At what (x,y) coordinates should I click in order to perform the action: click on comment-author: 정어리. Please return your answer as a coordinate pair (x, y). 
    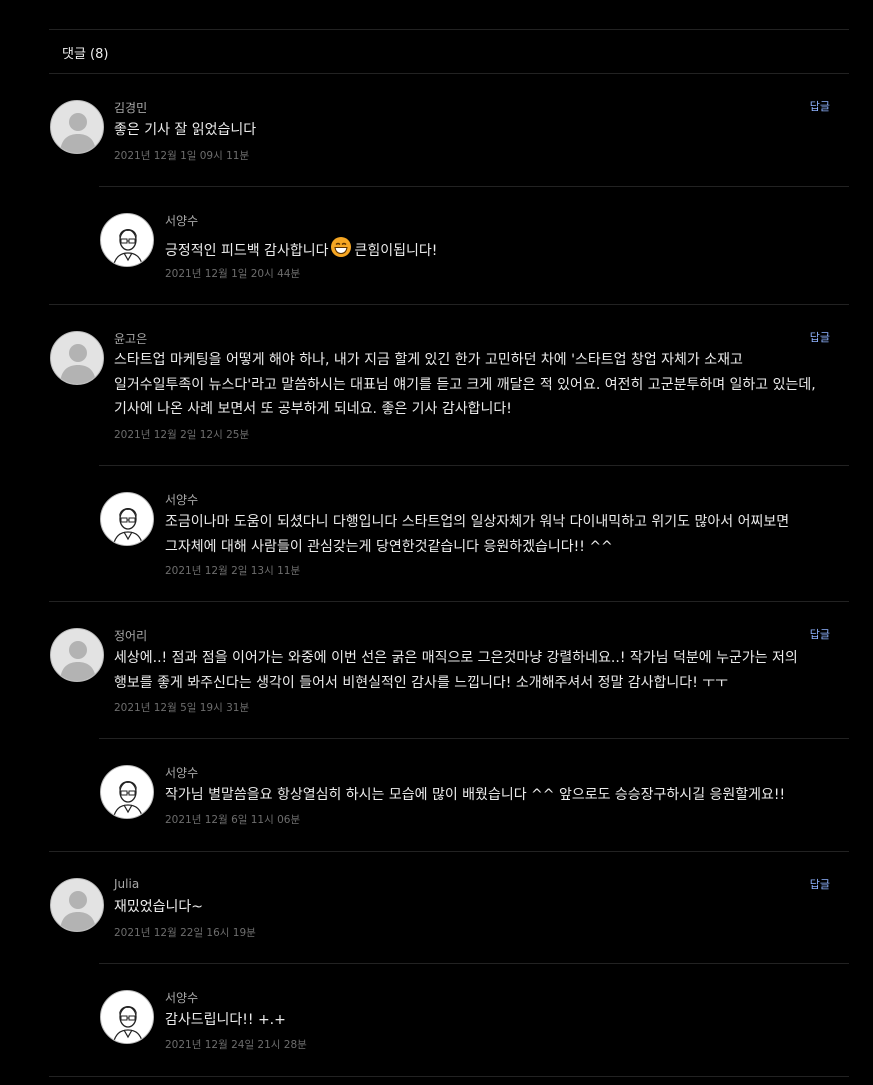
    Looking at the image, I should click on (131, 636).